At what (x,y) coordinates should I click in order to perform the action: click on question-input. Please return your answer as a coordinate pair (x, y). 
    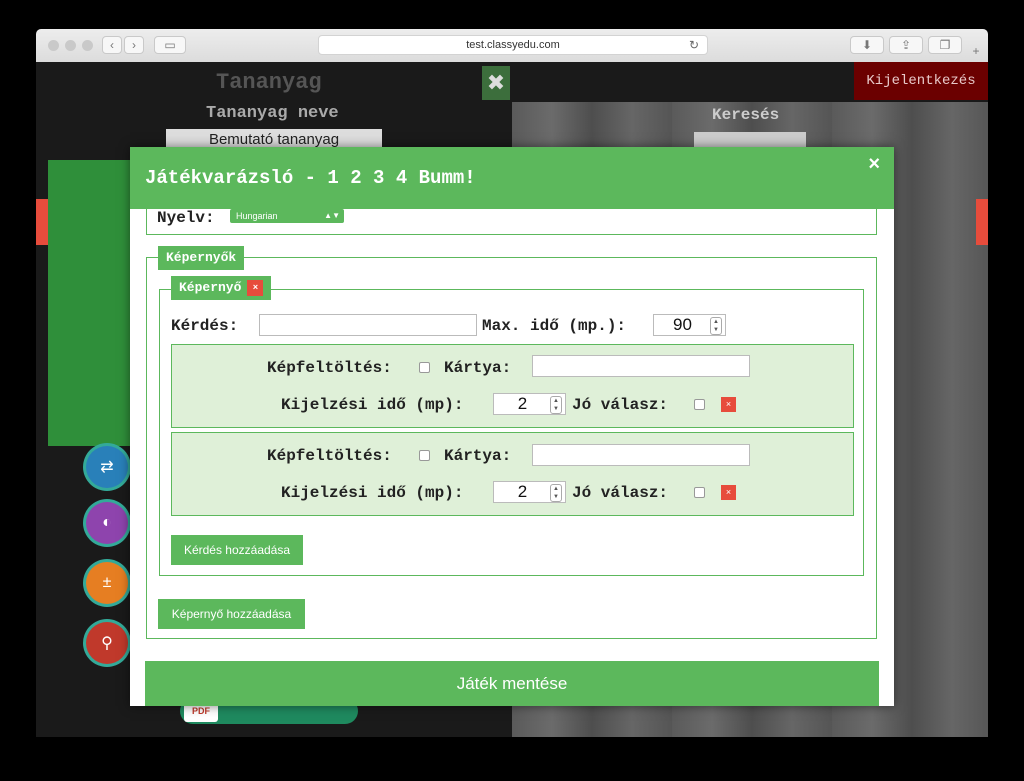
    Looking at the image, I should click on (368, 325).